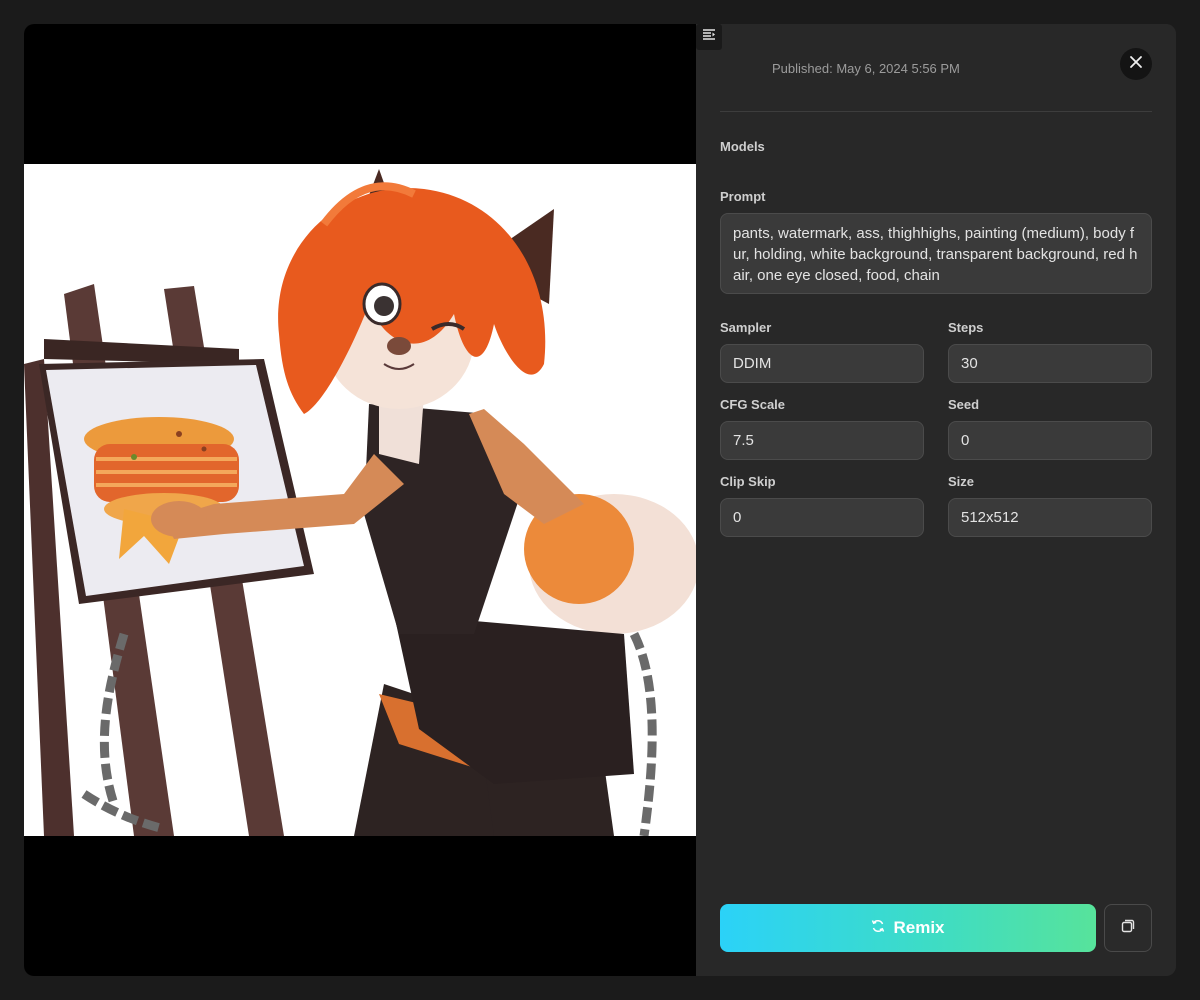 The width and height of the screenshot is (1200, 1000). Describe the element at coordinates (748, 481) in the screenshot. I see `clip-skip-label: Clip Skip` at that location.